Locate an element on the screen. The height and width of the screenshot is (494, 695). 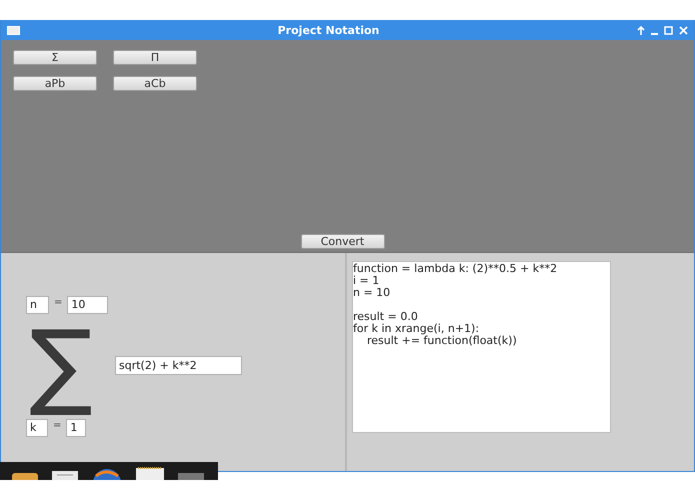
upper-variable-field: n is located at coordinates (37, 305).